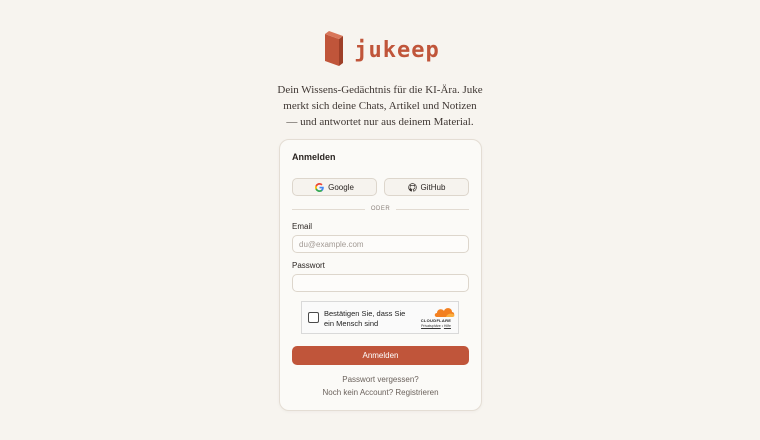  I want to click on help-link: Hilfe, so click(447, 326).